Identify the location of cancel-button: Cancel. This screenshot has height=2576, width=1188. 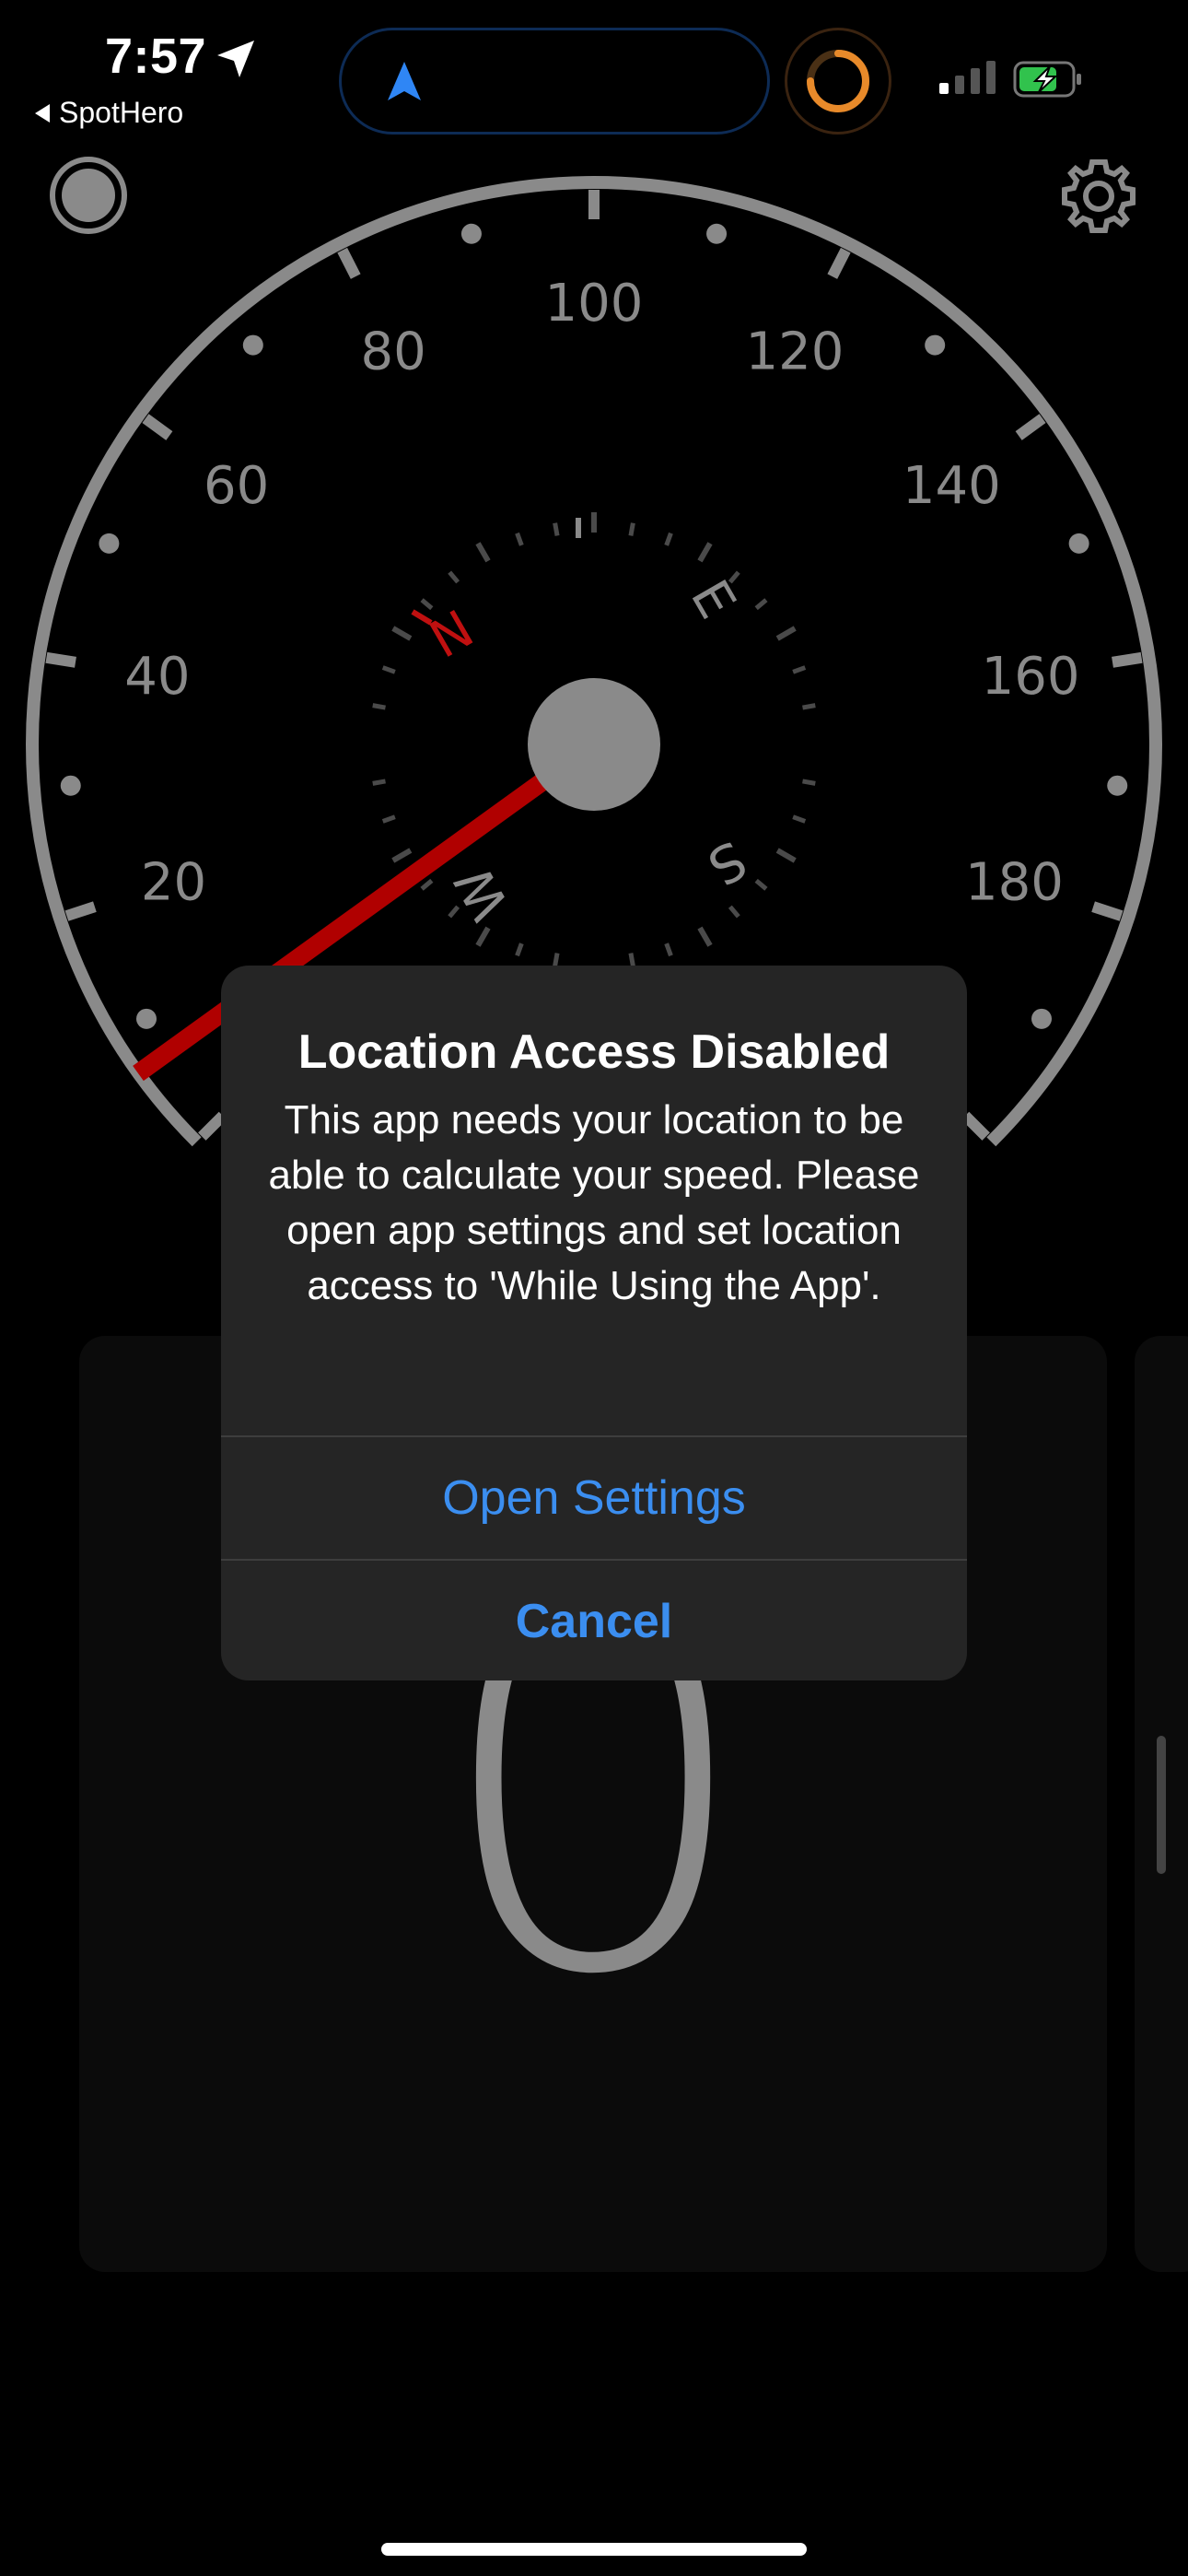
(594, 1620).